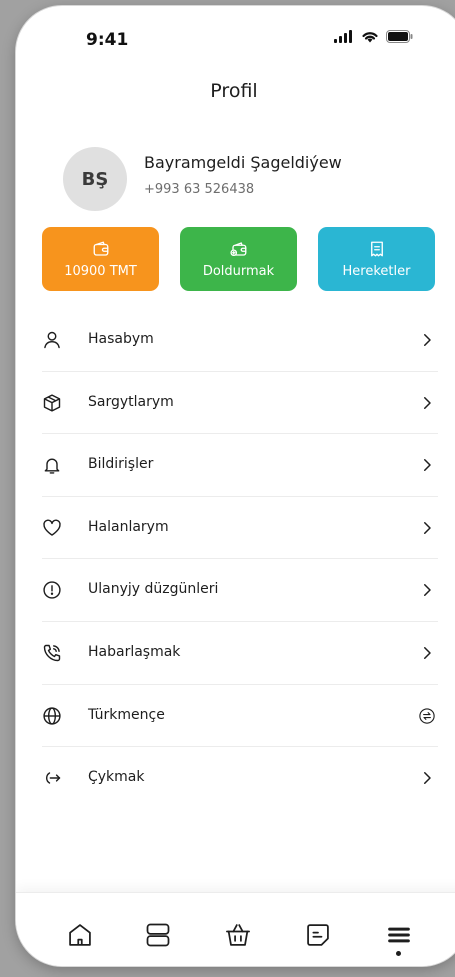  Describe the element at coordinates (52, 340) in the screenshot. I see `user-icon` at that location.